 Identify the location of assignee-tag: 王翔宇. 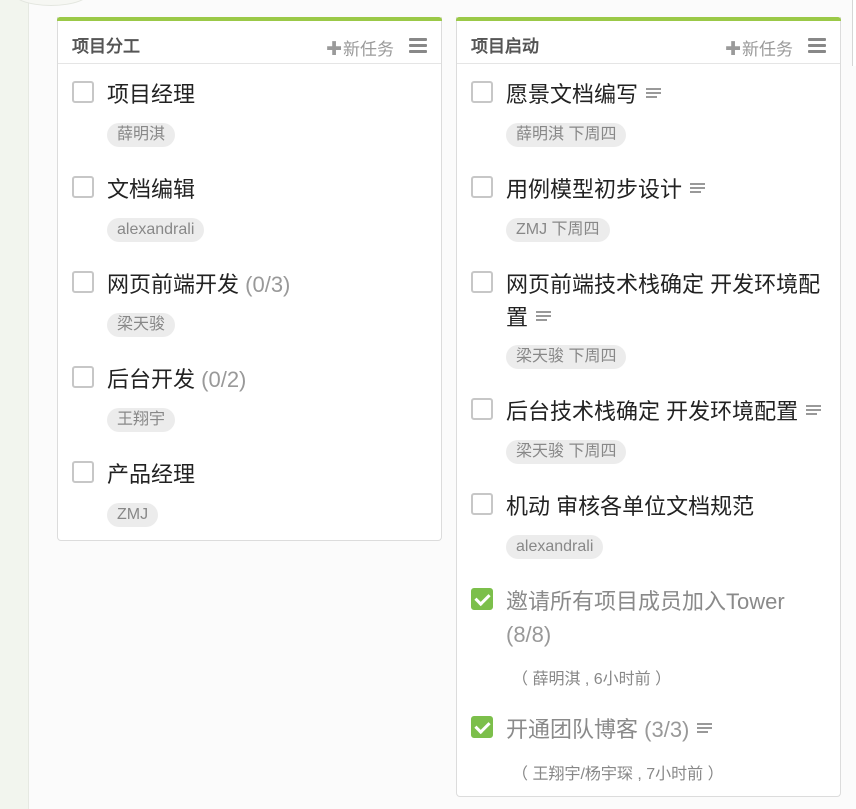
(141, 420).